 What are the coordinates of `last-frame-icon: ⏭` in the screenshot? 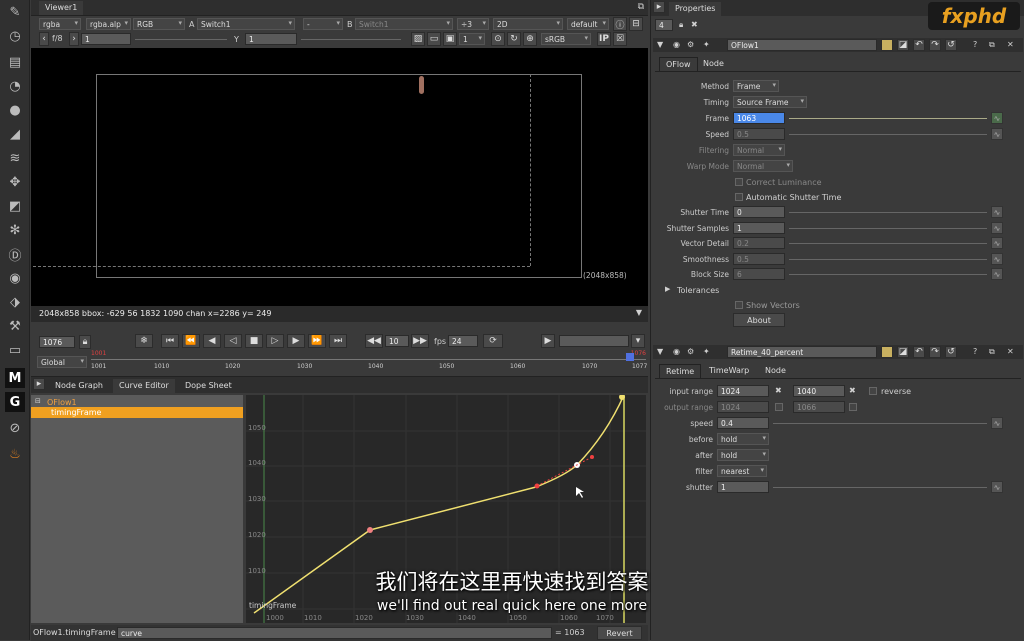 It's located at (338, 341).